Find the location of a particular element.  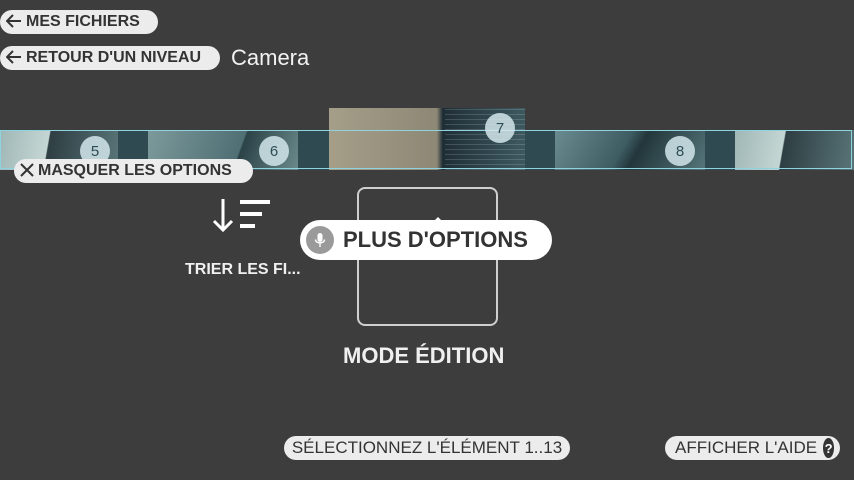

folder-title: Camera is located at coordinates (270, 57).